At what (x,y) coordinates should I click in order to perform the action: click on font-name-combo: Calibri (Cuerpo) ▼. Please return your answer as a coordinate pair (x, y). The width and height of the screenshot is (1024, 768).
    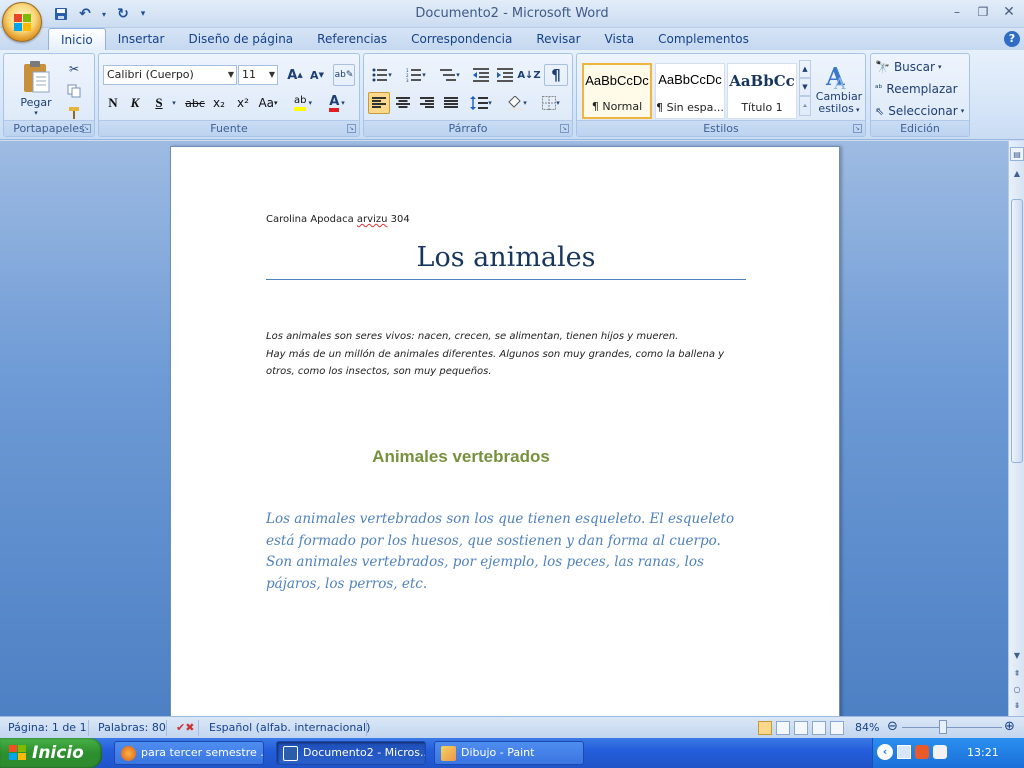
    Looking at the image, I should click on (170, 75).